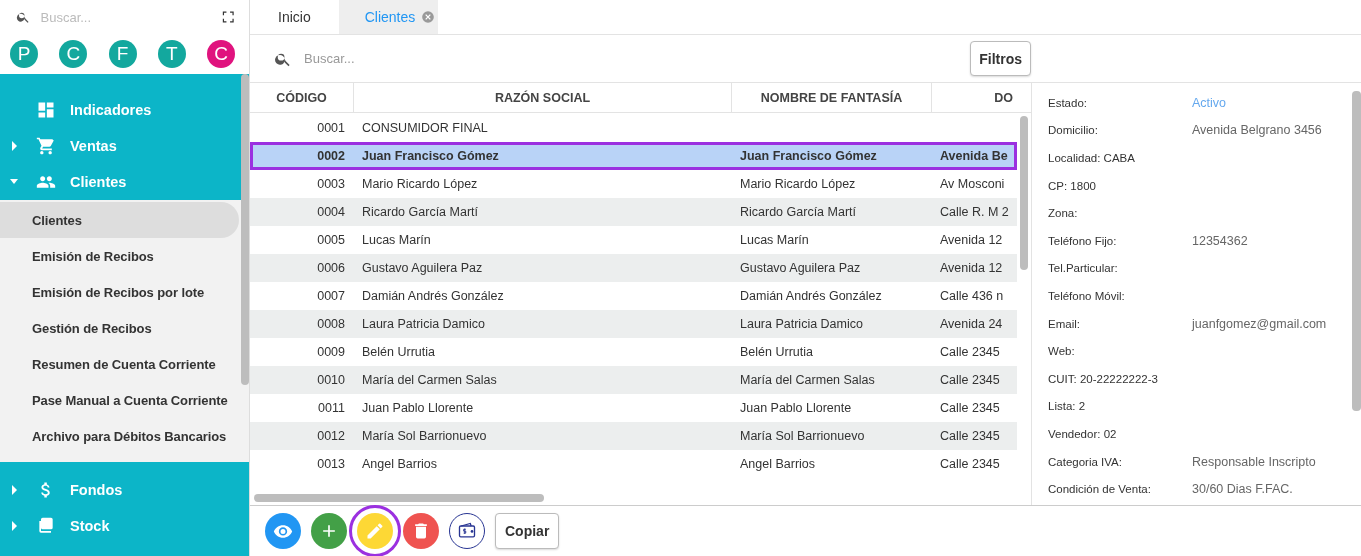  Describe the element at coordinates (633, 436) in the screenshot. I see `table-row: 0012 María Sol Barrionuevo María Sol Barrionuevo Calle 2345` at that location.